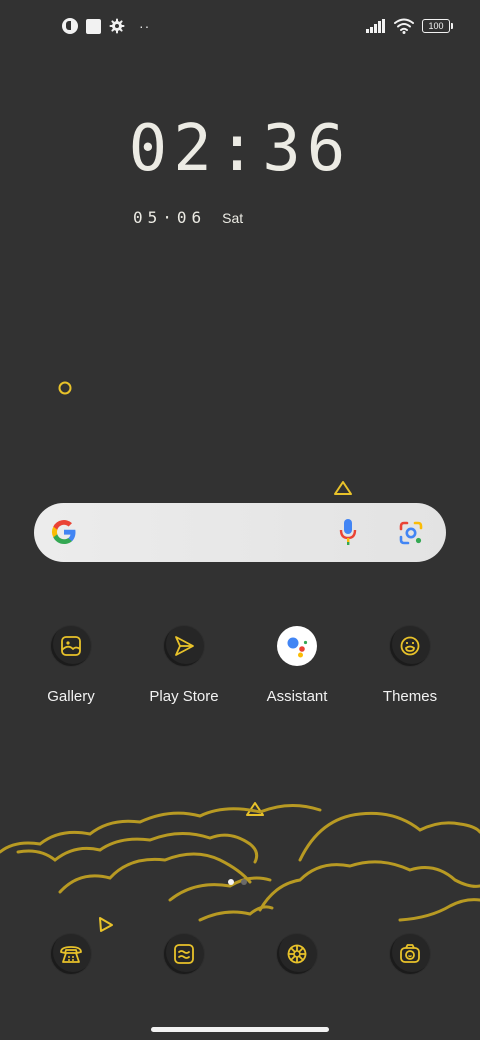  What do you see at coordinates (65, 388) in the screenshot?
I see `circle-decoration` at bounding box center [65, 388].